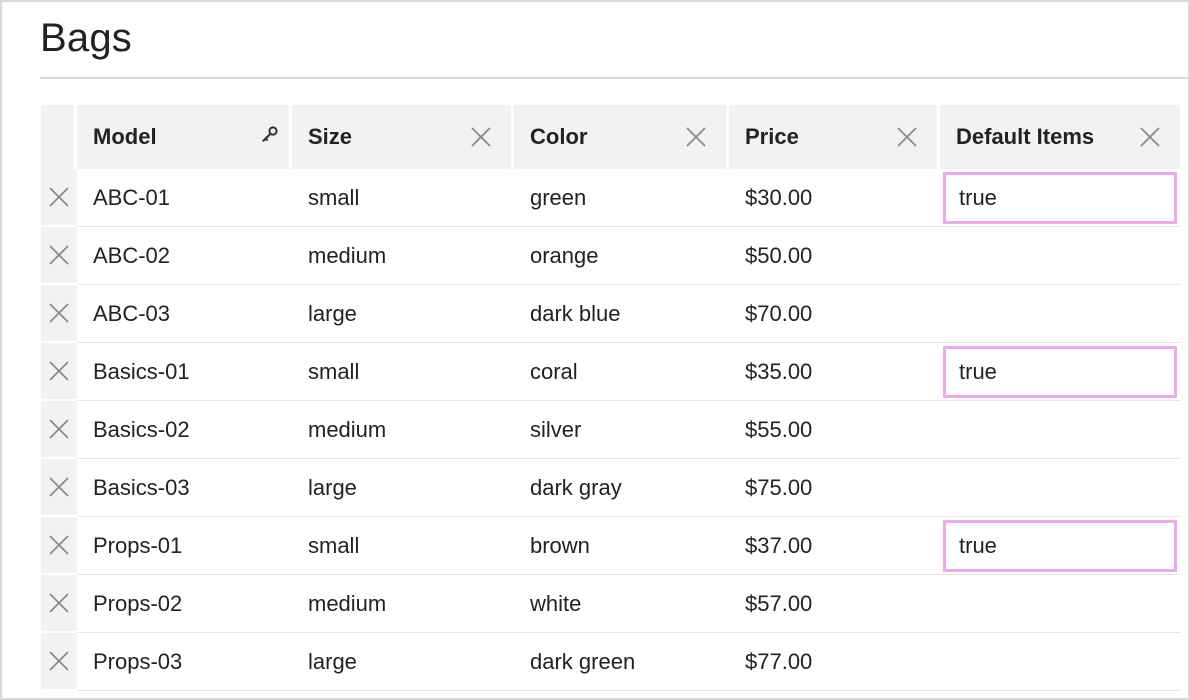 Image resolution: width=1190 pixels, height=700 pixels. Describe the element at coordinates (556, 603) in the screenshot. I see `cell-color-text: white` at that location.